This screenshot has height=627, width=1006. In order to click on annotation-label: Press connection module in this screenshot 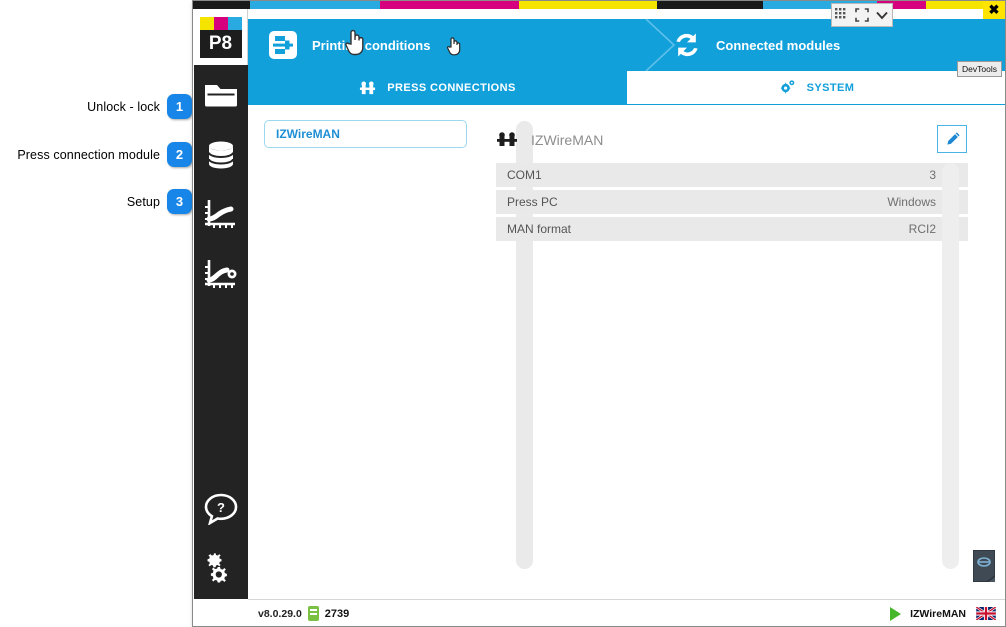, I will do `click(88, 154)`.